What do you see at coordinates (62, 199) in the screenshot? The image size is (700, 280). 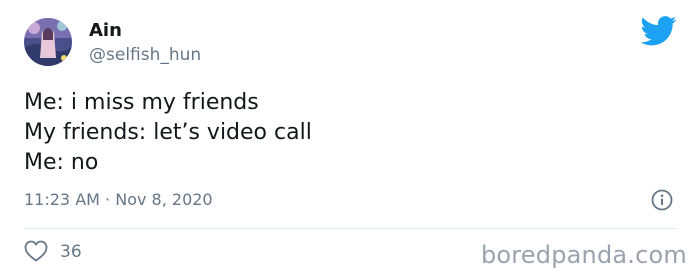 I see `tweet-time: 11:23 AM` at bounding box center [62, 199].